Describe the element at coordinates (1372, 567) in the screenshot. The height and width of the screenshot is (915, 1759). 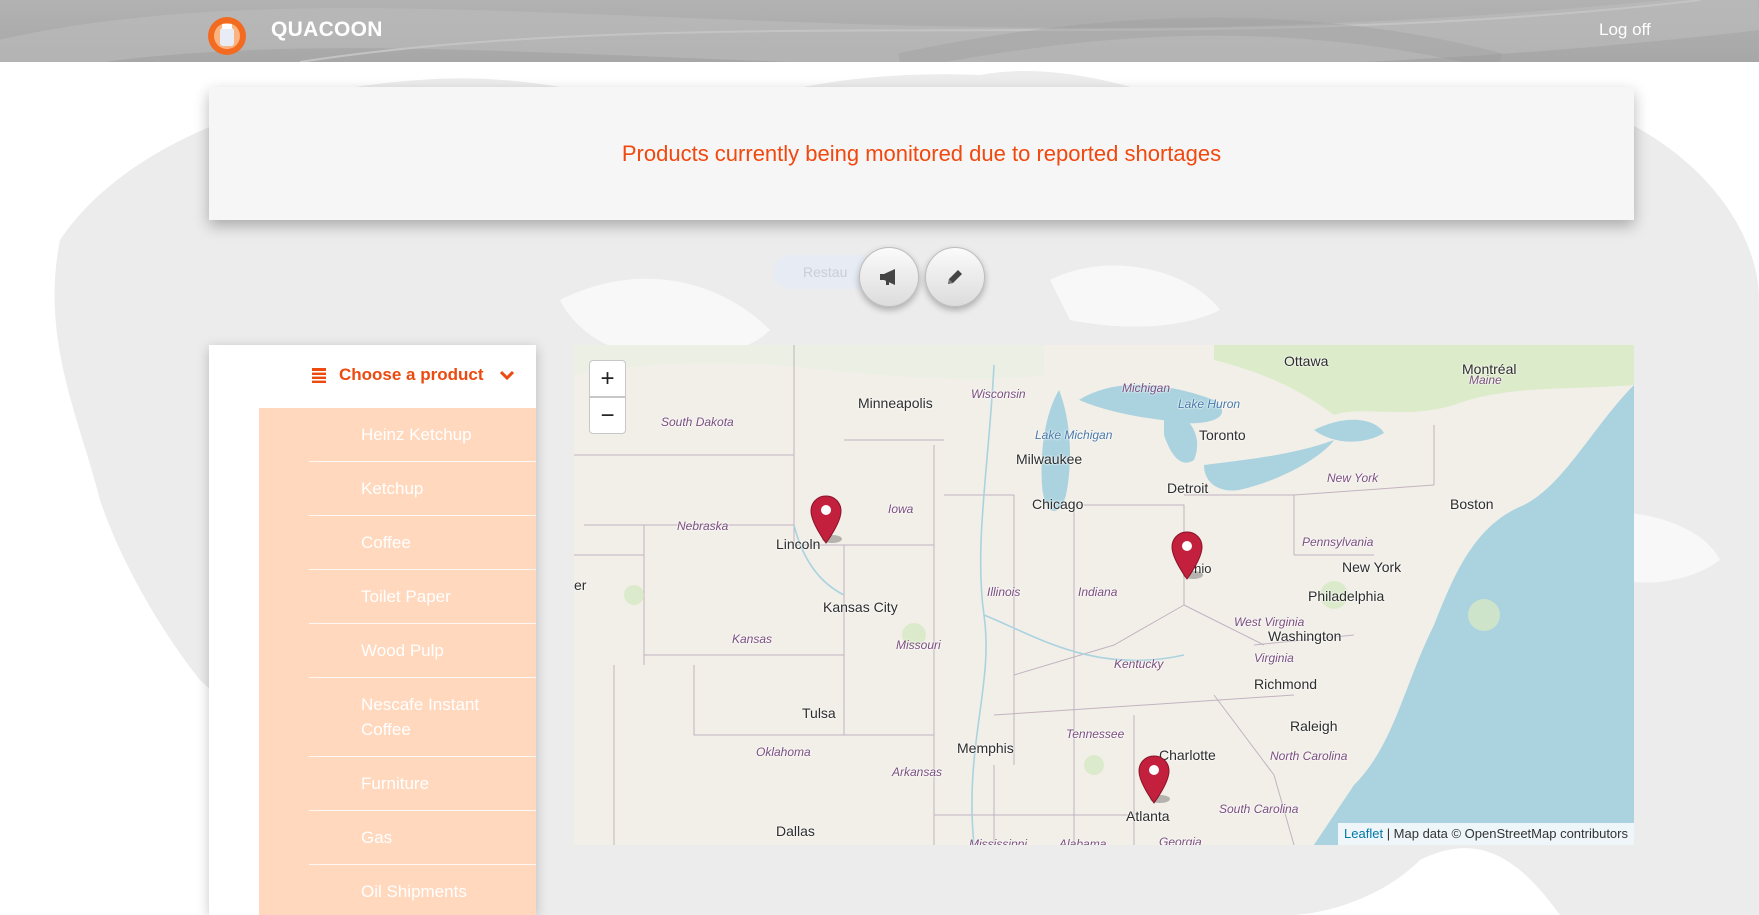
I see `city-label: New York` at that location.